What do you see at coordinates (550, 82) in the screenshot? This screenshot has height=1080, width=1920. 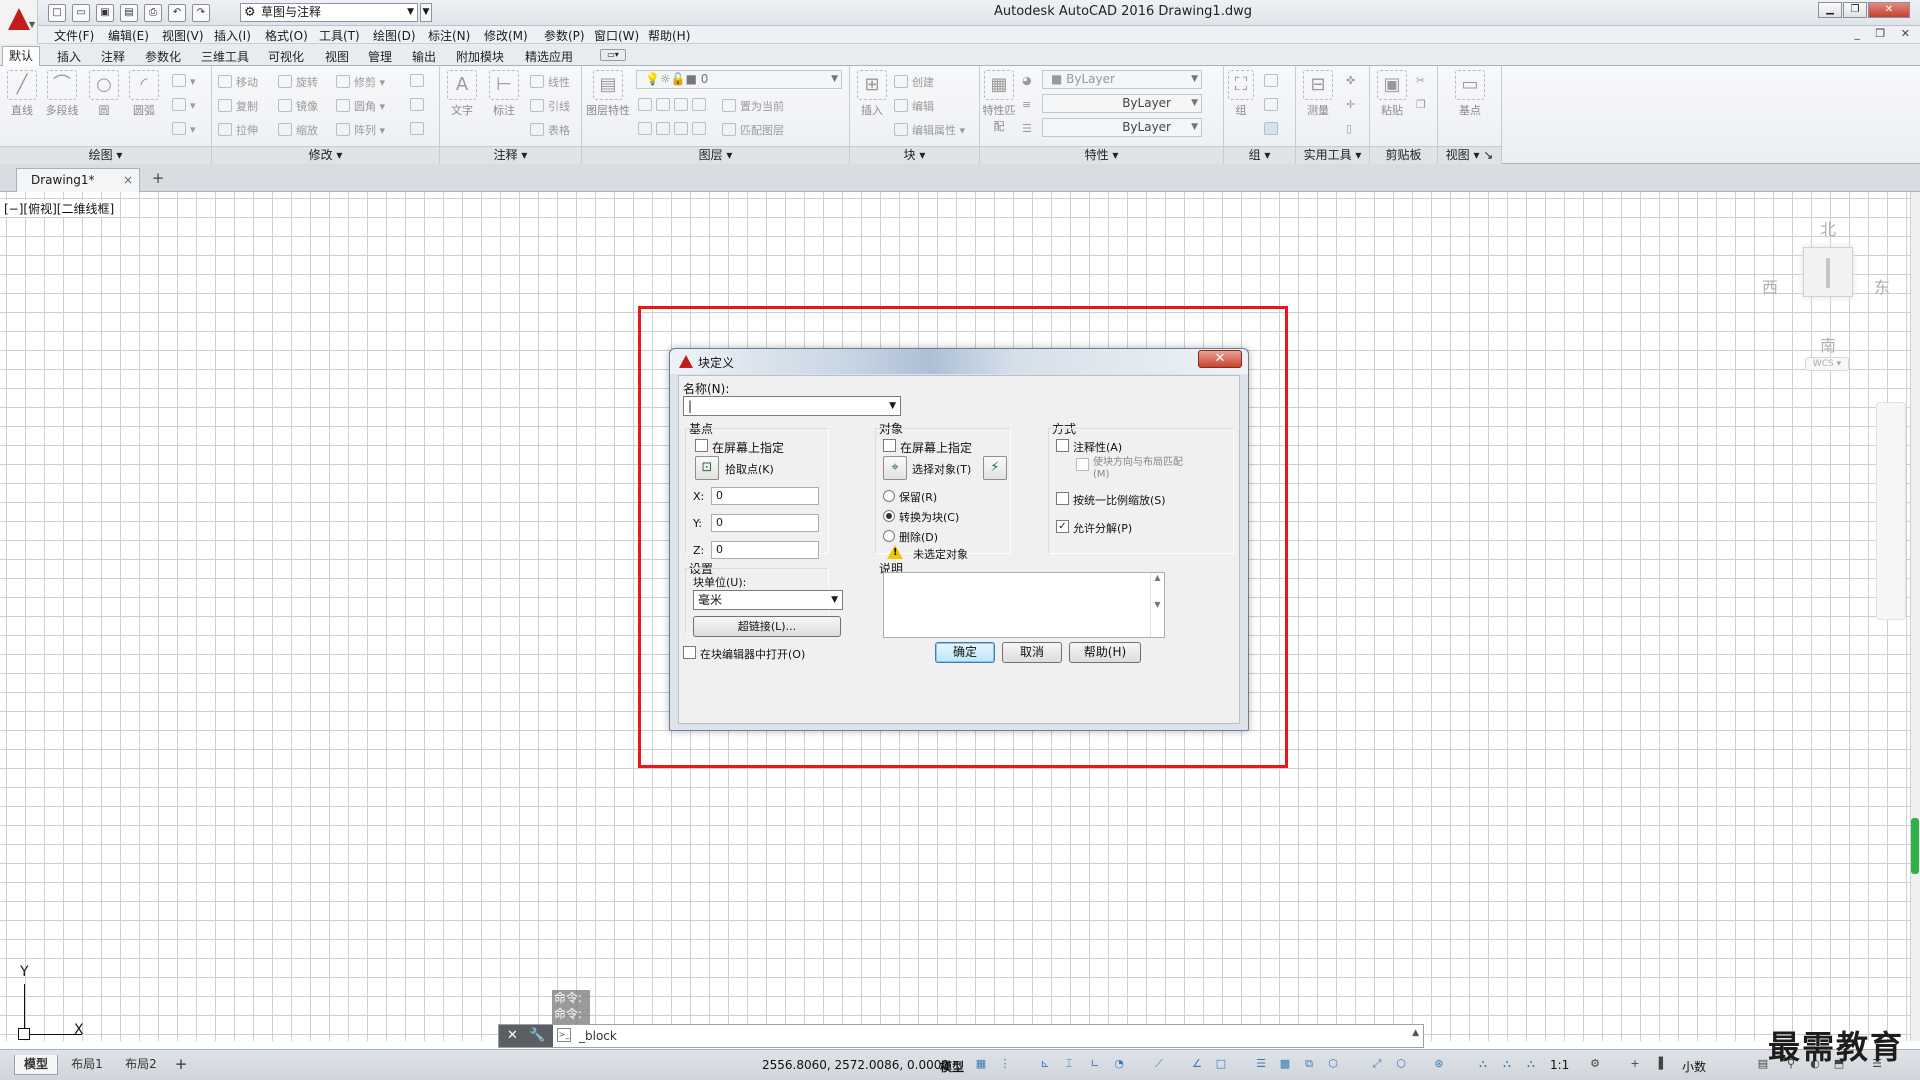 I see `linear-tool: 线性` at bounding box center [550, 82].